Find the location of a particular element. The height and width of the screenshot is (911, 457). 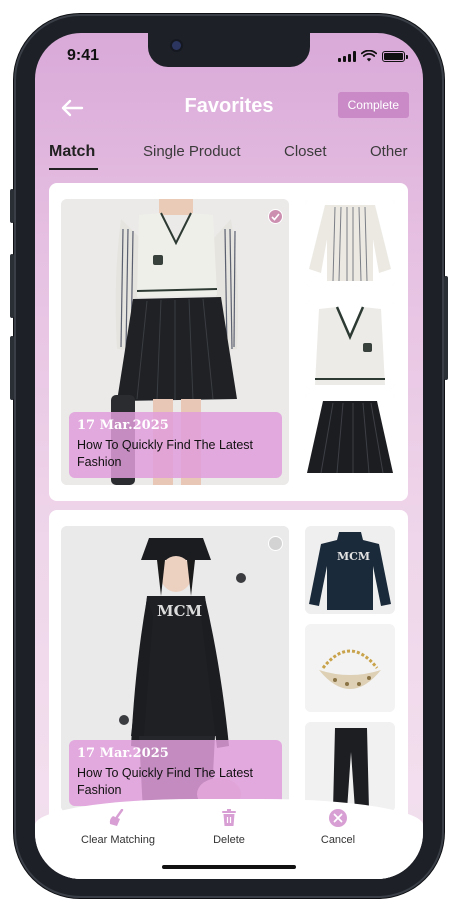

power-button is located at coordinates (446, 328).